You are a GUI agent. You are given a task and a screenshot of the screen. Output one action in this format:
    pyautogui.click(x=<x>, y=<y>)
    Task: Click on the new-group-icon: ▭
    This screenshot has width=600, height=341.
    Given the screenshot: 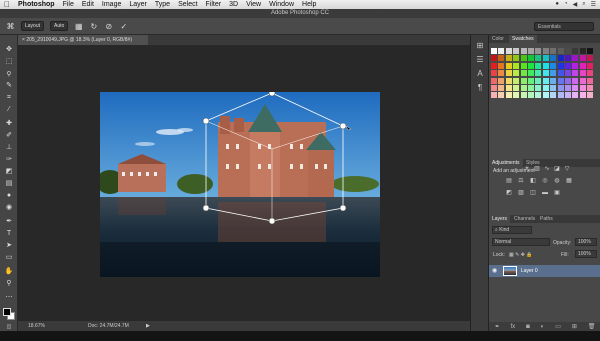 What is the action you would take?
    pyautogui.click(x=558, y=326)
    